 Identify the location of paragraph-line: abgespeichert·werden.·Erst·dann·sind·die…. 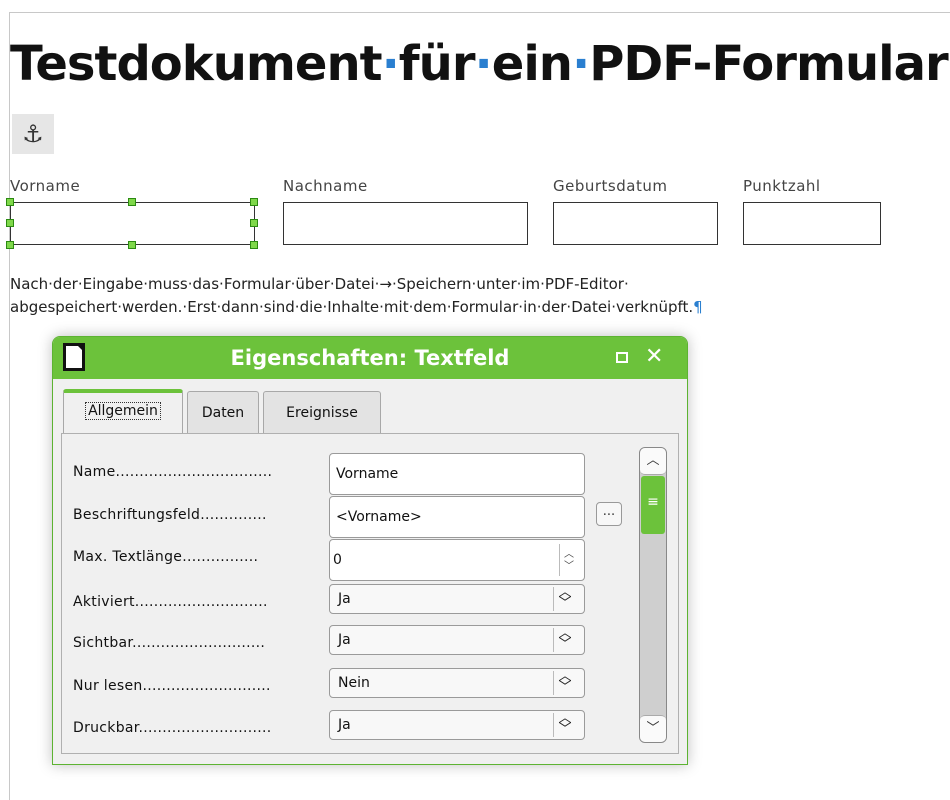
(480, 307).